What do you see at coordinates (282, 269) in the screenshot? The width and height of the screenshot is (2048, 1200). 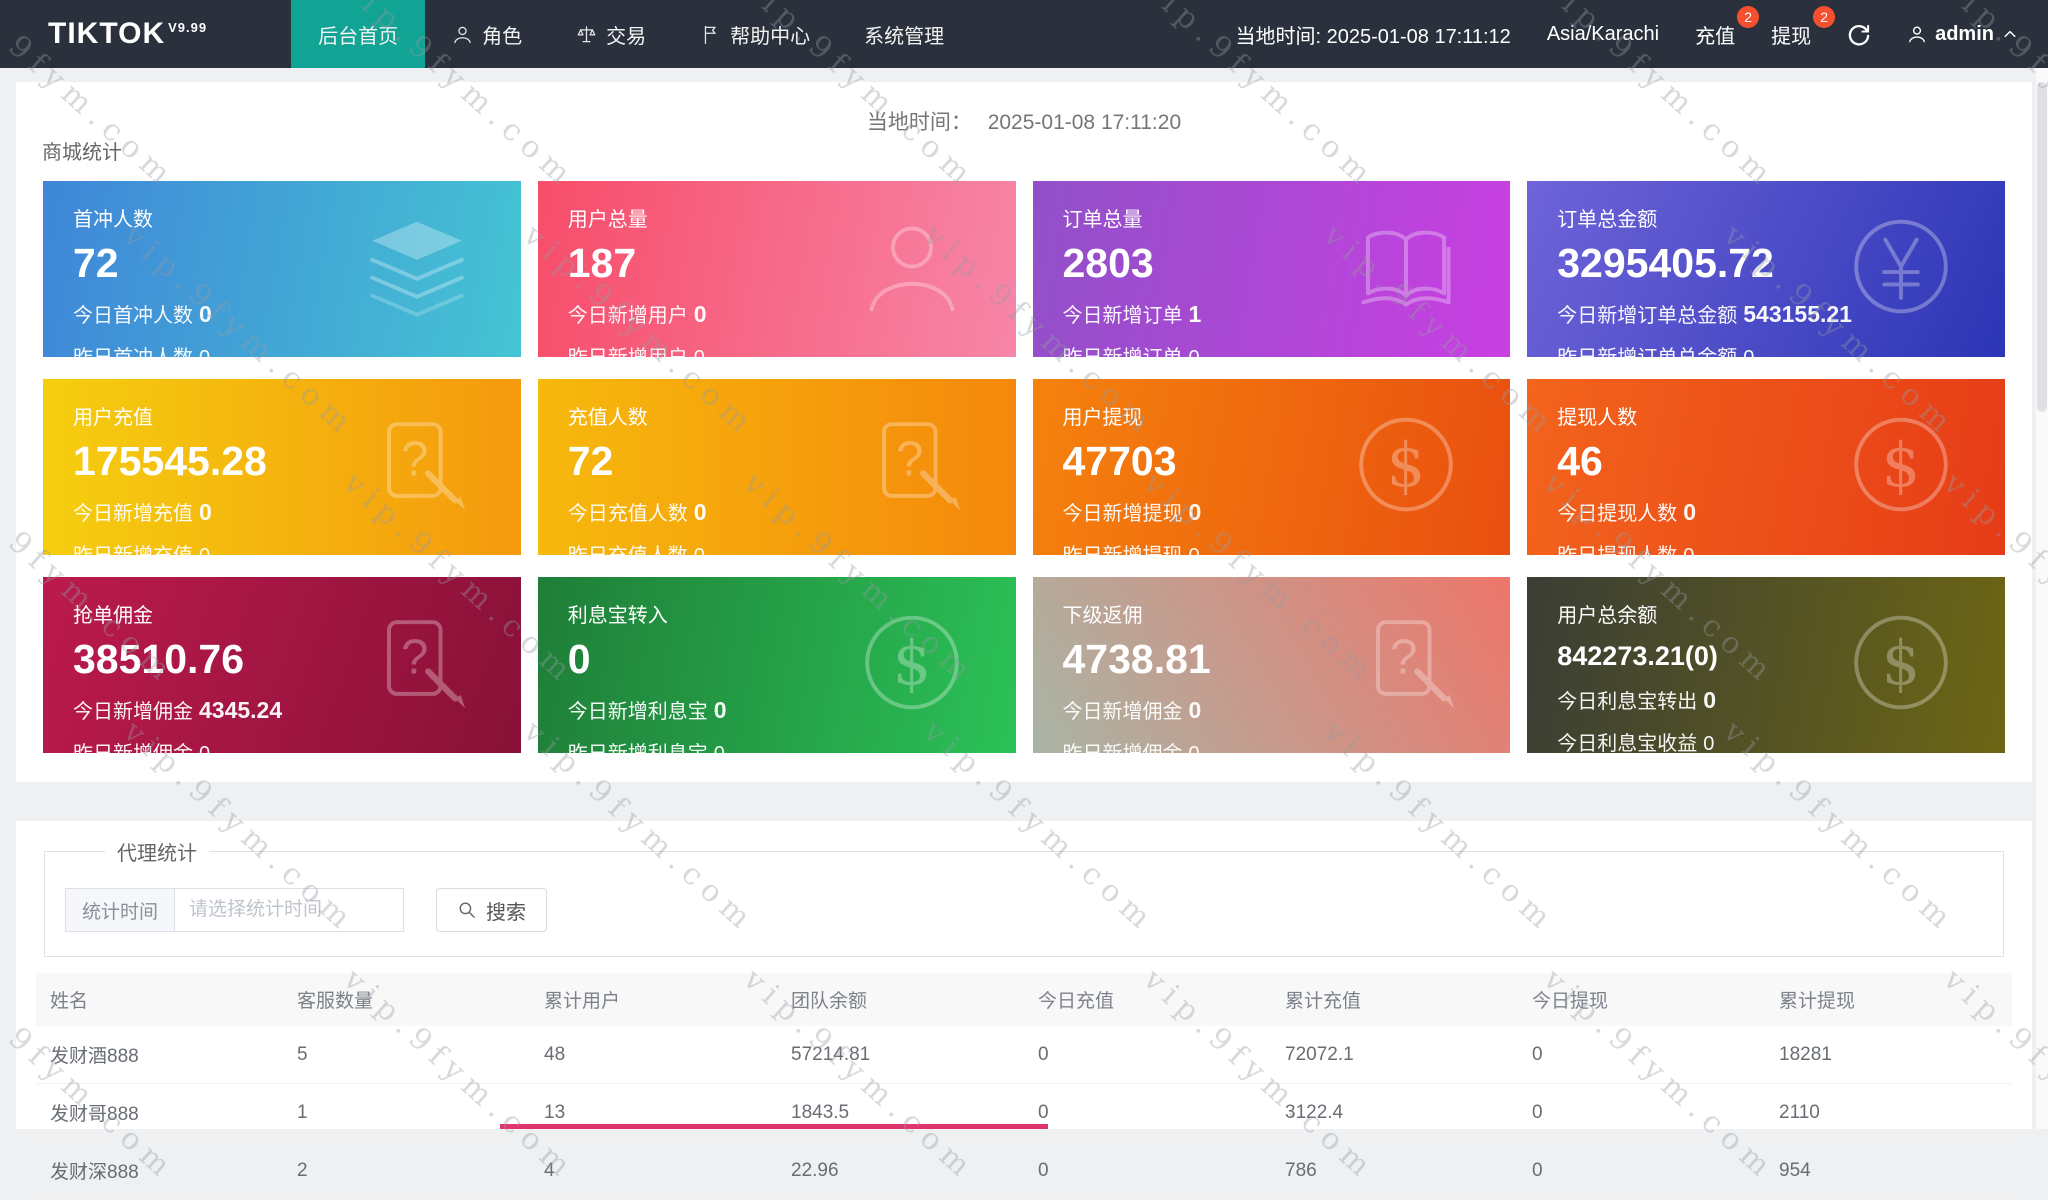 I see `stat-card-0: 首冲人数 72 今日首冲人数0 昨日首冲人数0` at bounding box center [282, 269].